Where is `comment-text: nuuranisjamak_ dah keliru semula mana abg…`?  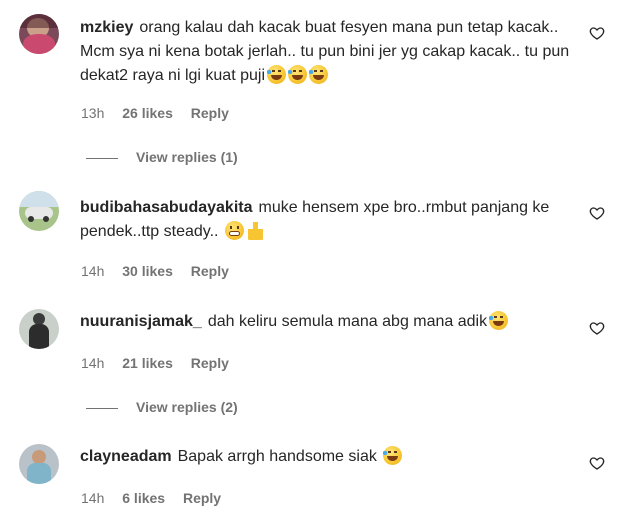 comment-text: nuuranisjamak_ dah keliru semula mana abg… is located at coordinates (325, 322).